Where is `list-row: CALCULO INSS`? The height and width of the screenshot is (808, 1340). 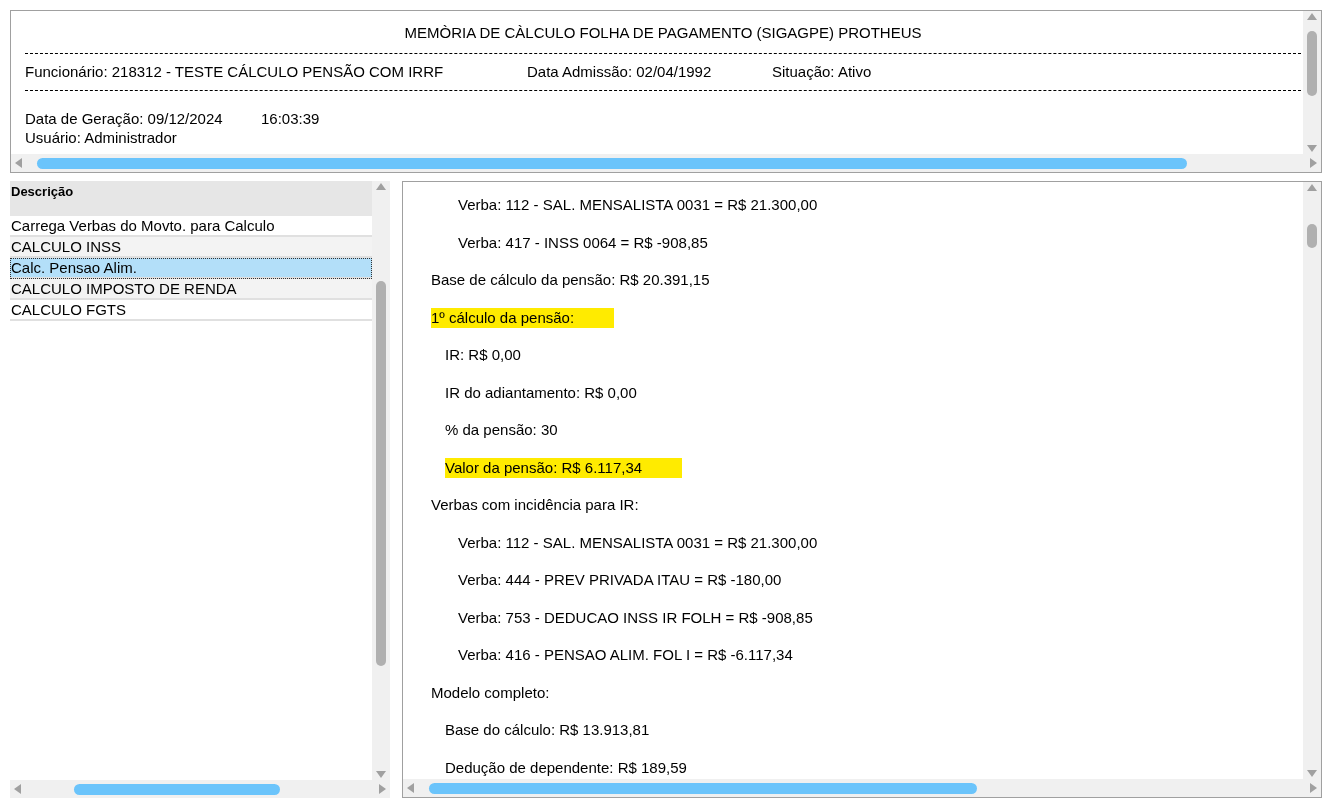
list-row: CALCULO INSS is located at coordinates (191, 247).